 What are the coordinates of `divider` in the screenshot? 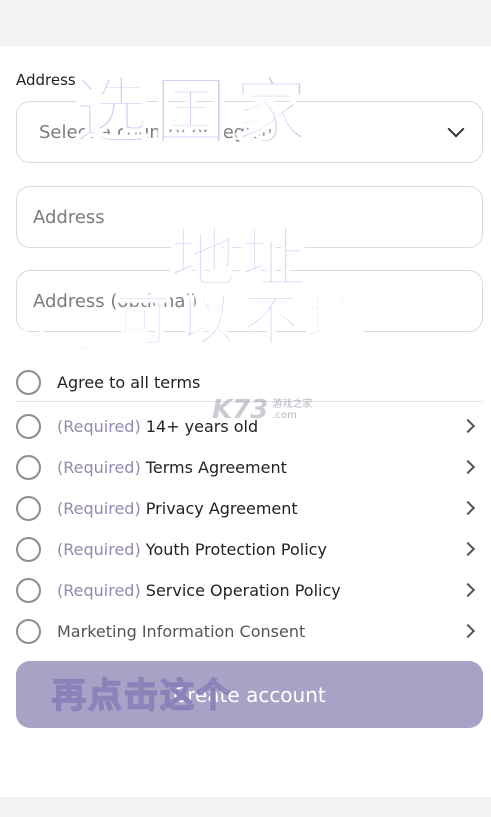 It's located at (249, 401).